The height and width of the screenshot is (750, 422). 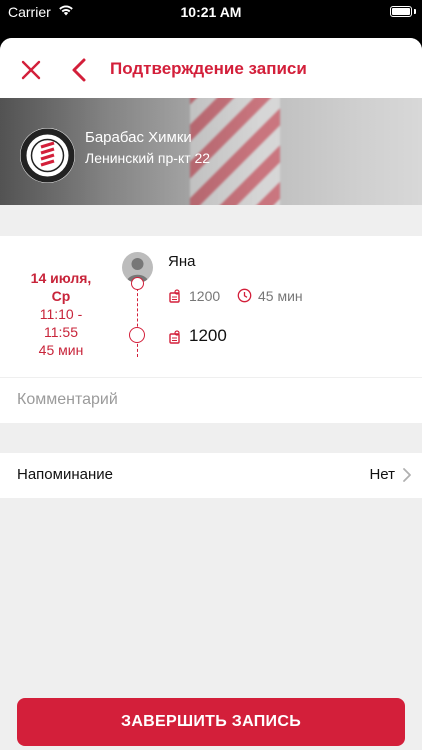 I want to click on barbershop-logo, so click(x=47, y=155).